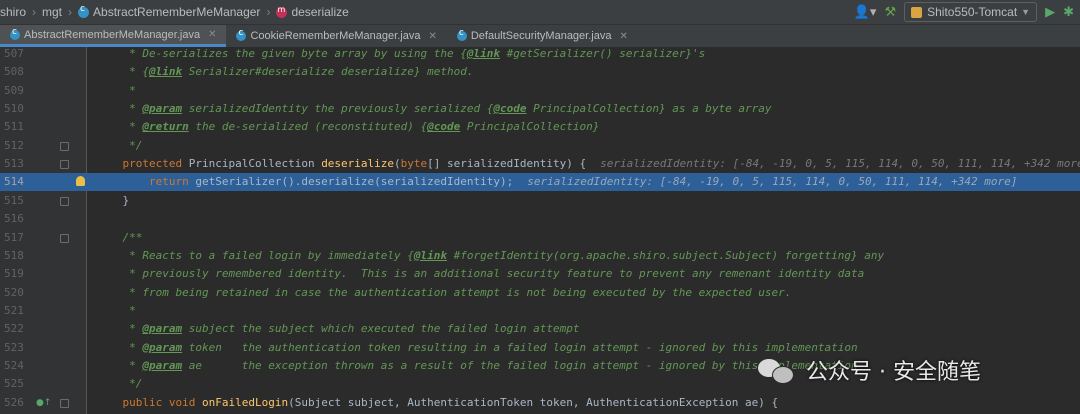 This screenshot has width=1080, height=414. I want to click on line-number: 525, so click(14, 384).